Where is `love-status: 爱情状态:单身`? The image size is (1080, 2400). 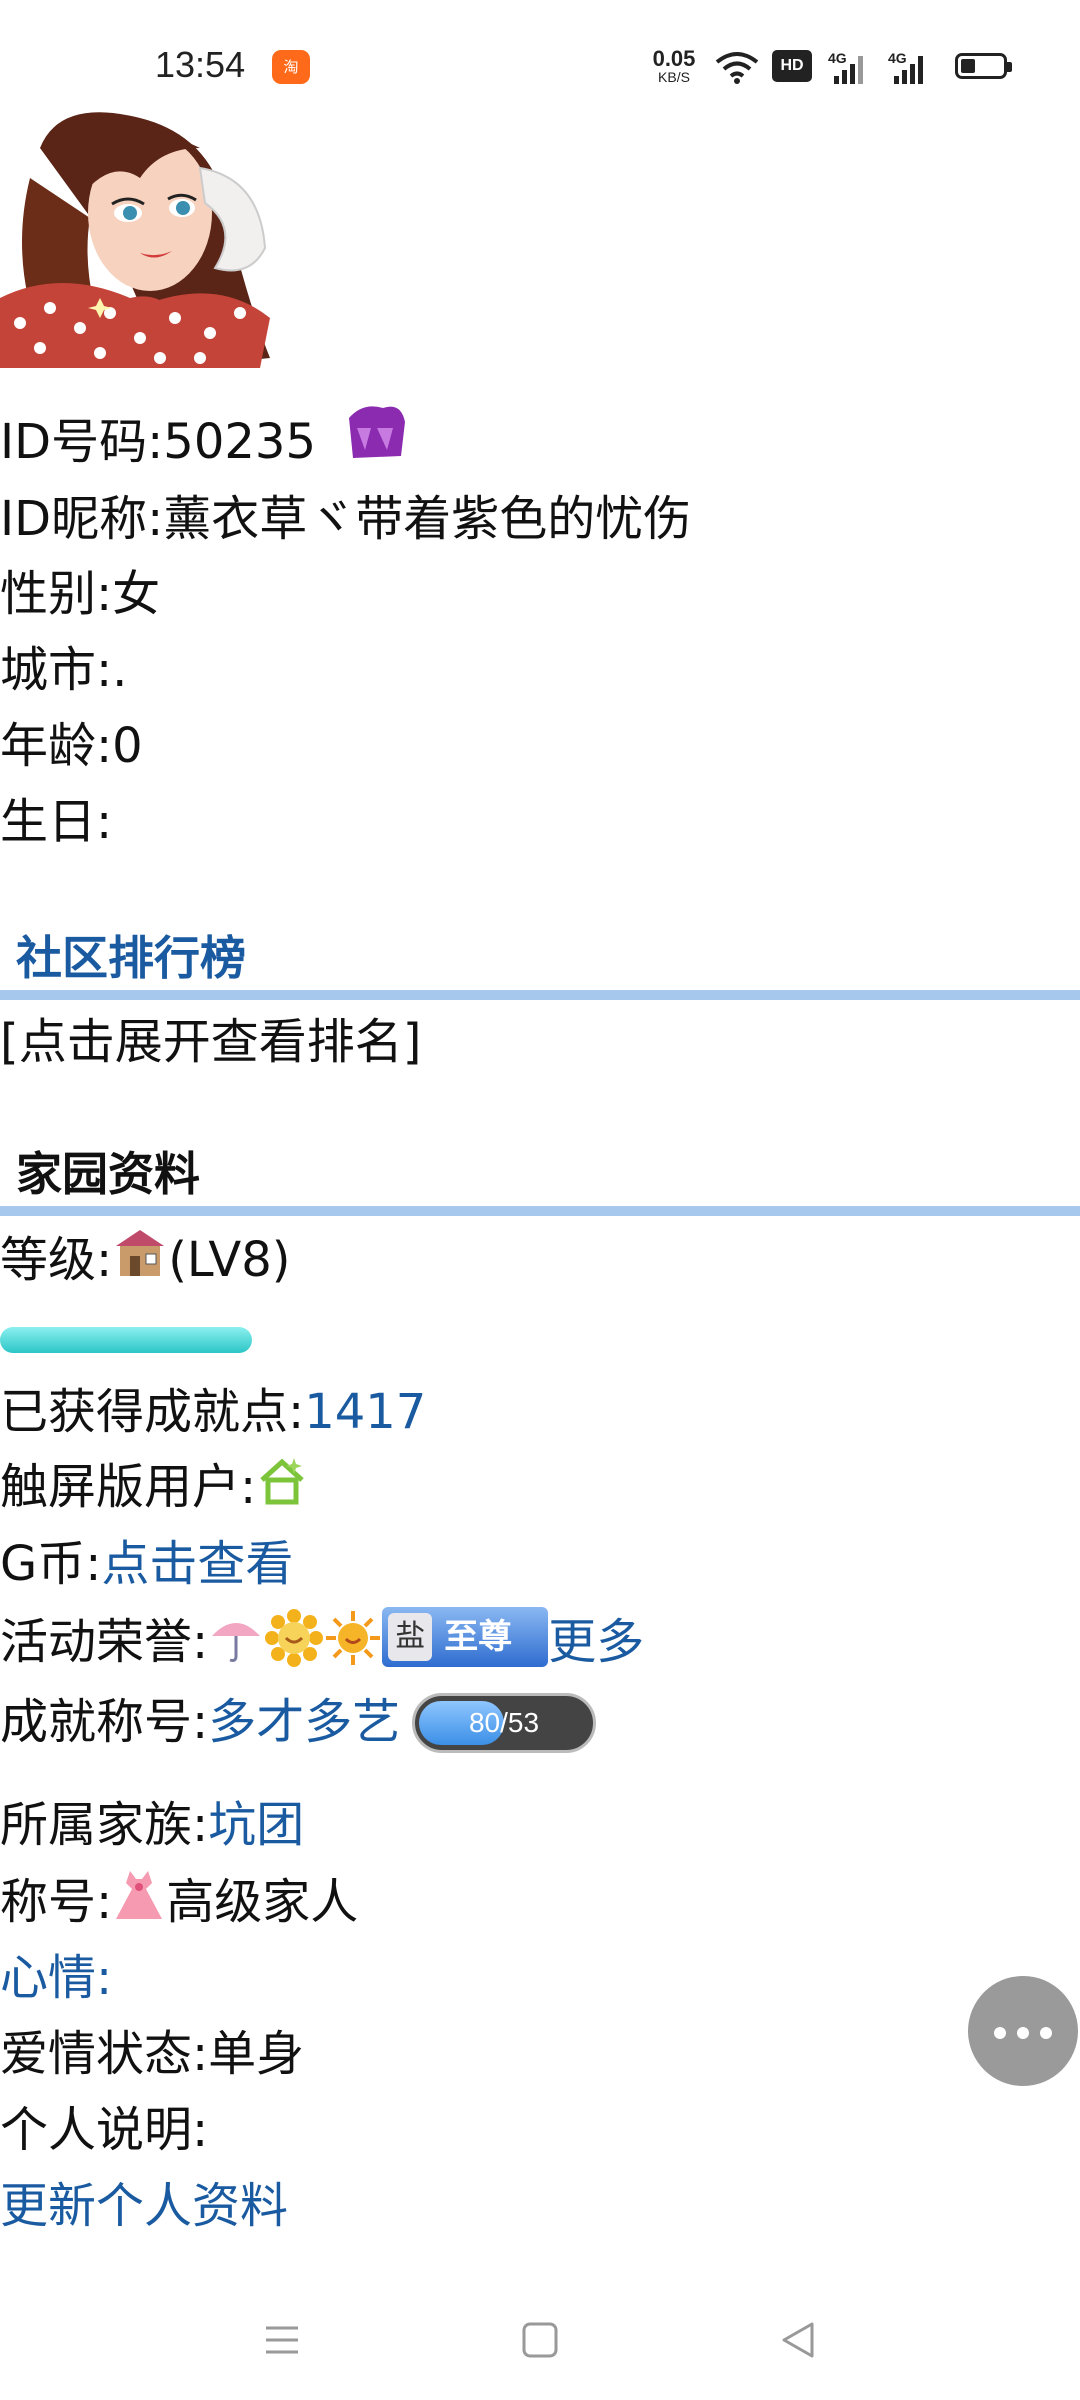
love-status: 爱情状态:单身 is located at coordinates (152, 2054).